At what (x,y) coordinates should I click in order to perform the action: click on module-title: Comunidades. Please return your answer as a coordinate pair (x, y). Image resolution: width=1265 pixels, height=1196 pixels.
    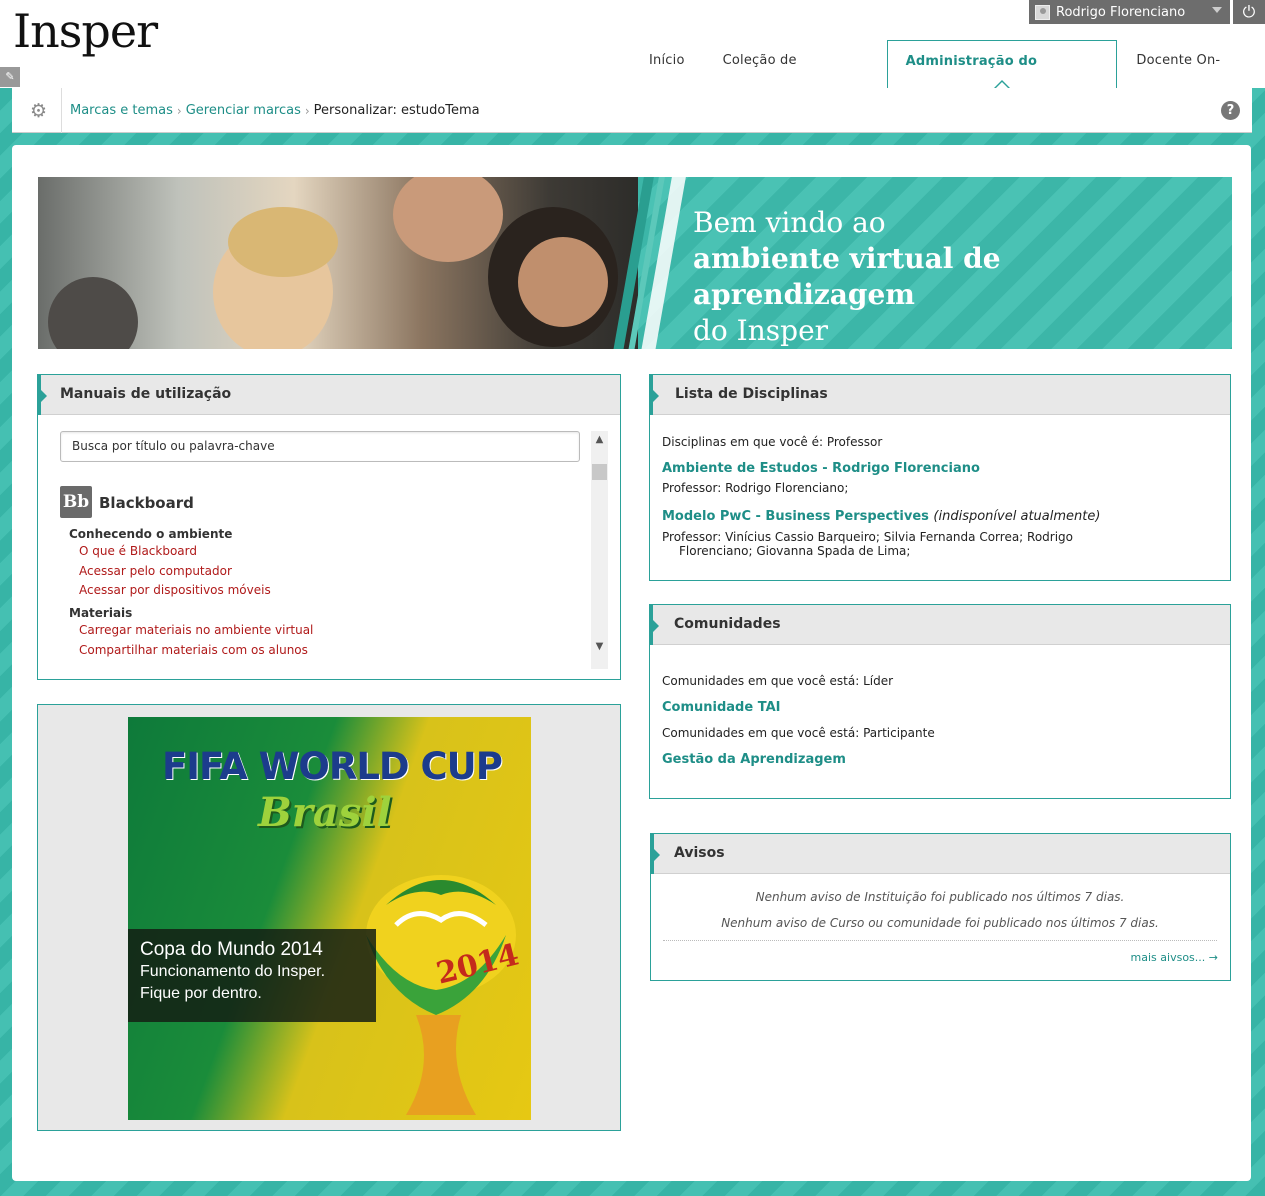
    Looking at the image, I should click on (940, 625).